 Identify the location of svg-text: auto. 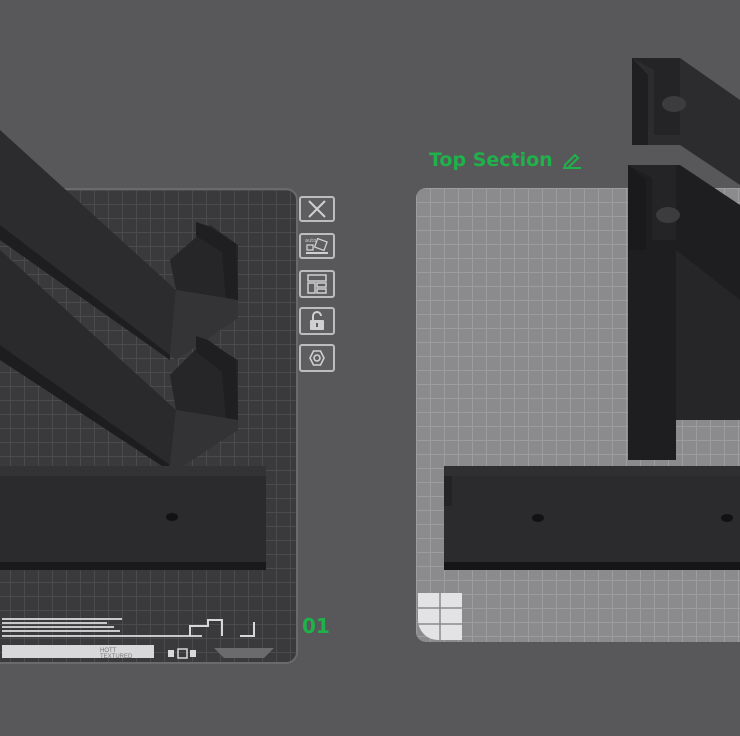
(310, 241).